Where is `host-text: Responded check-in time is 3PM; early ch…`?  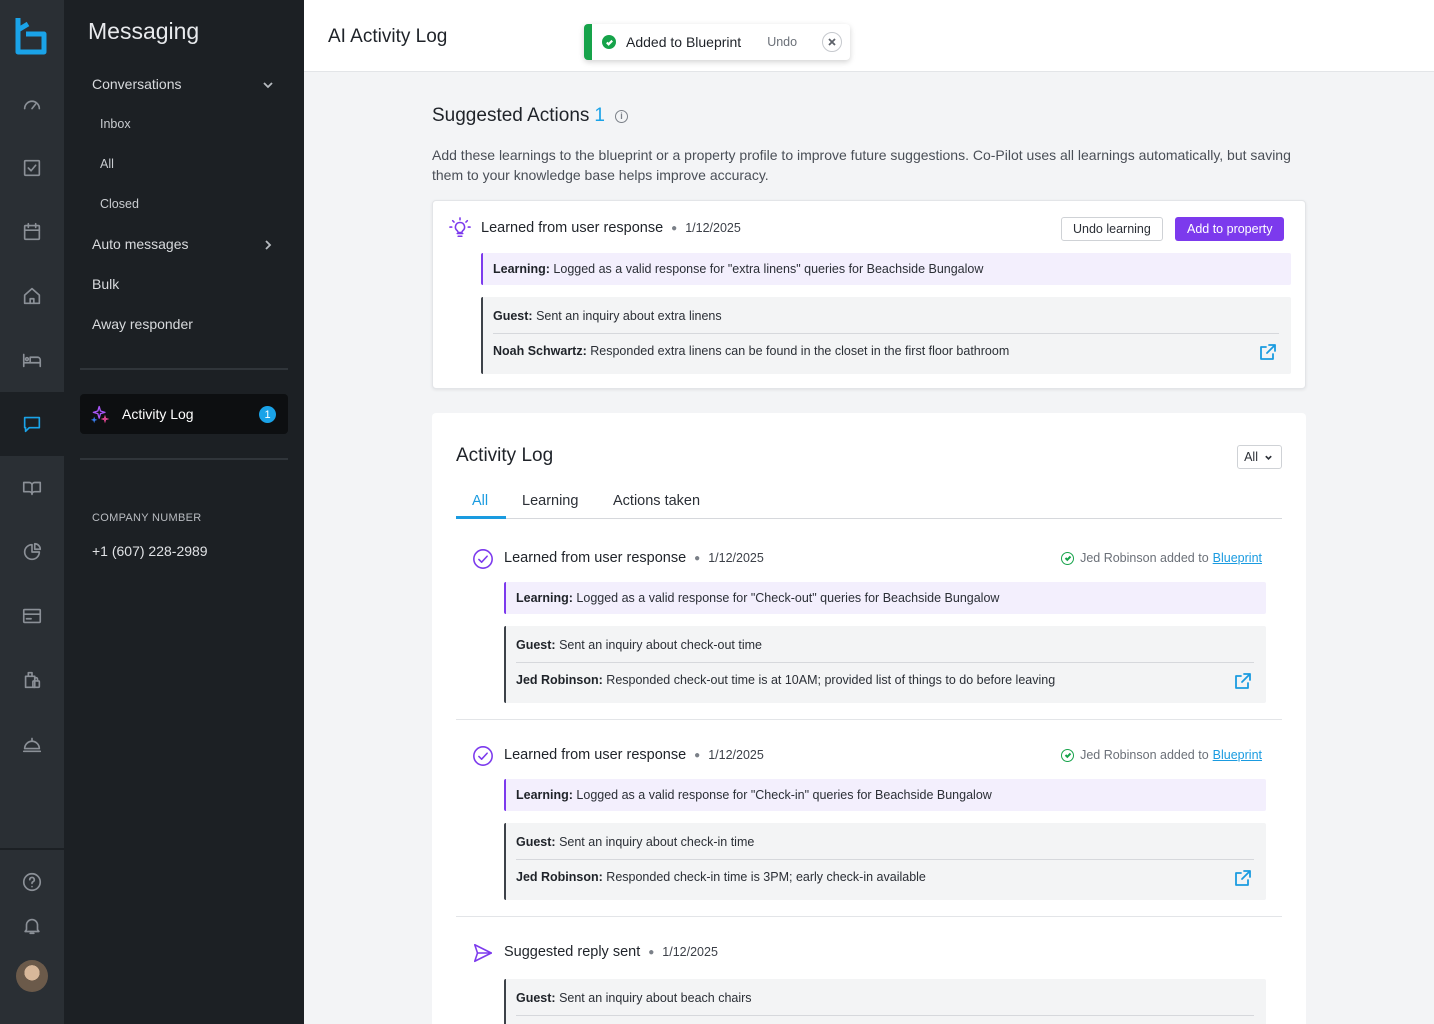 host-text: Responded check-in time is 3PM; early ch… is located at coordinates (764, 877).